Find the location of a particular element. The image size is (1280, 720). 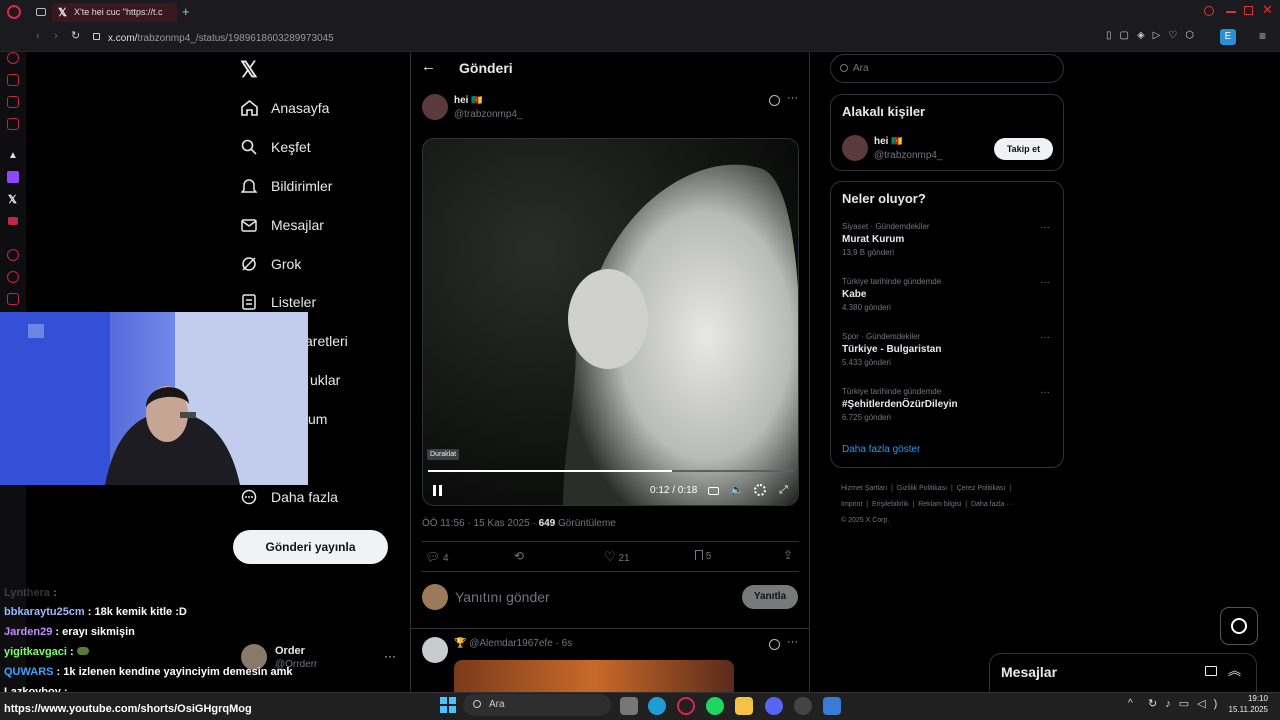

volume-icon: 🔈 is located at coordinates (737, 489).